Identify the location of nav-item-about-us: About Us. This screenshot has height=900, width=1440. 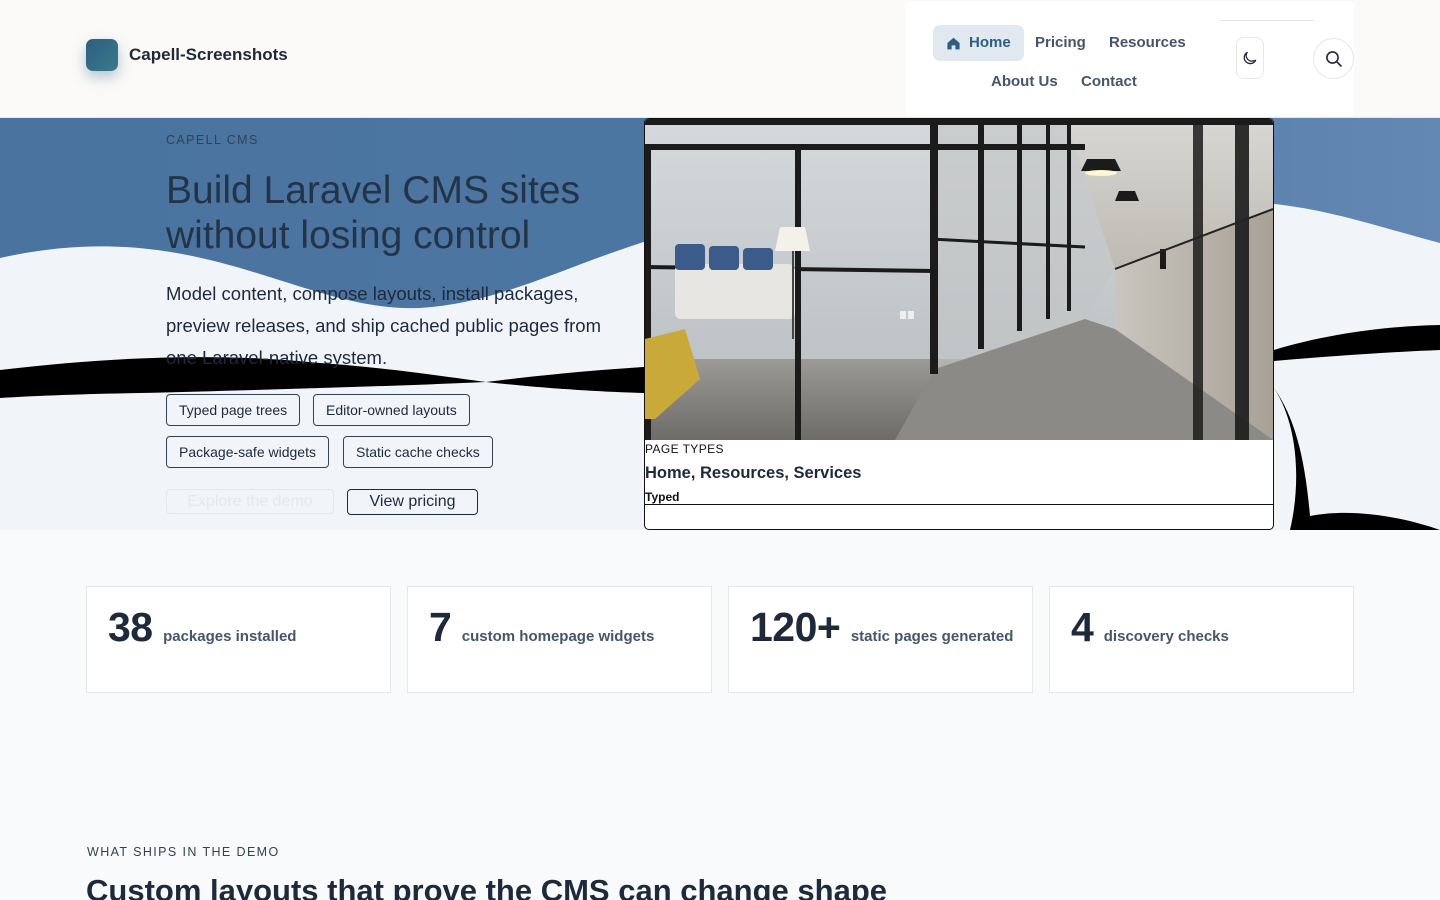
(1024, 82).